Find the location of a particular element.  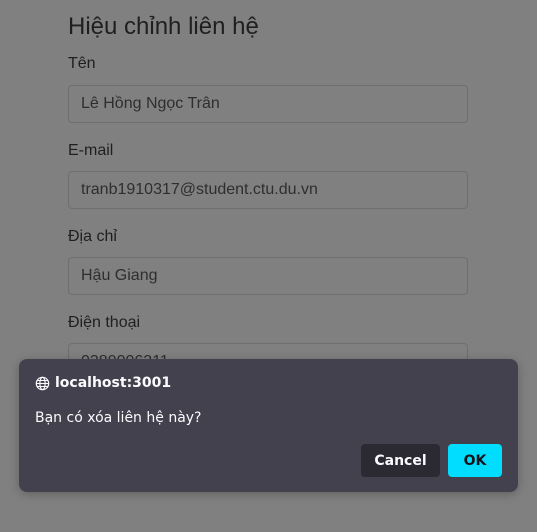

address-input: Hậu Giang is located at coordinates (268, 276).